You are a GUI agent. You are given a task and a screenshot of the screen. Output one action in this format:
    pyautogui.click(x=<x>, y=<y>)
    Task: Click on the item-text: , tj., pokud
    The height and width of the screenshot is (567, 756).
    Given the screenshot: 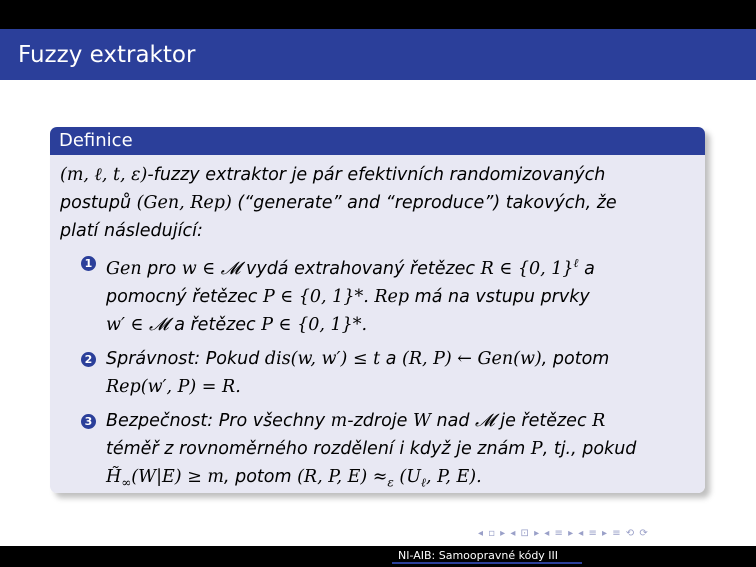 What is the action you would take?
    pyautogui.click(x=589, y=448)
    